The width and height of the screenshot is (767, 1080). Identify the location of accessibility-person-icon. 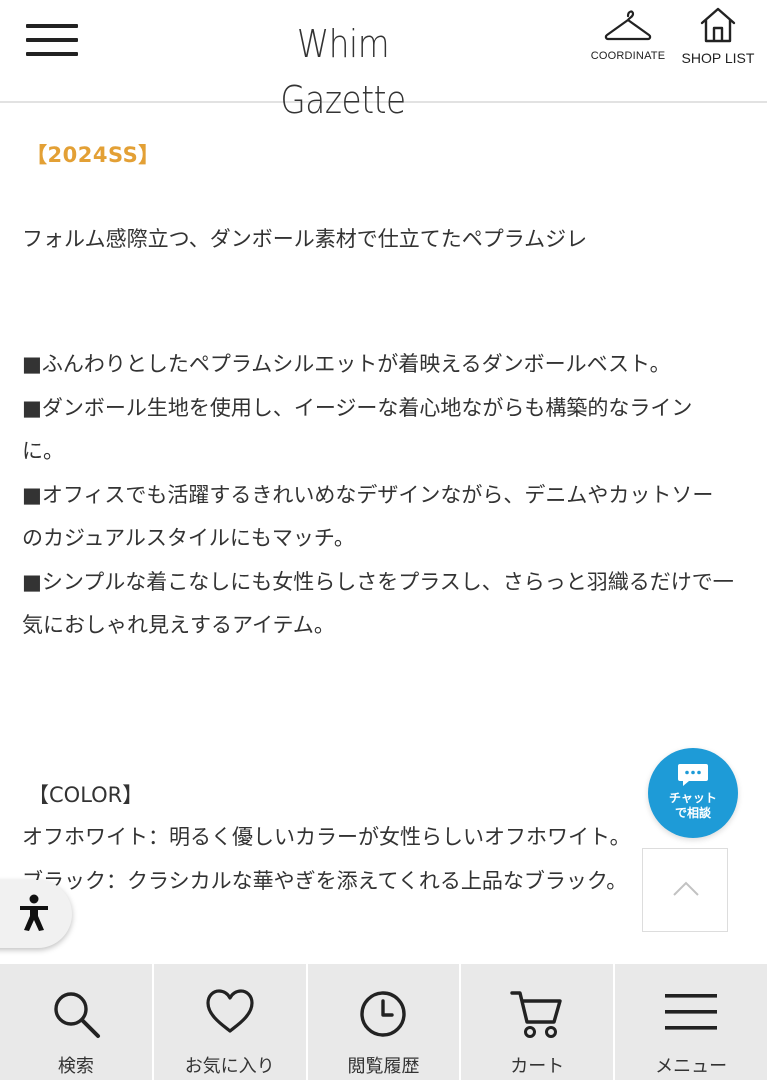
(34, 912).